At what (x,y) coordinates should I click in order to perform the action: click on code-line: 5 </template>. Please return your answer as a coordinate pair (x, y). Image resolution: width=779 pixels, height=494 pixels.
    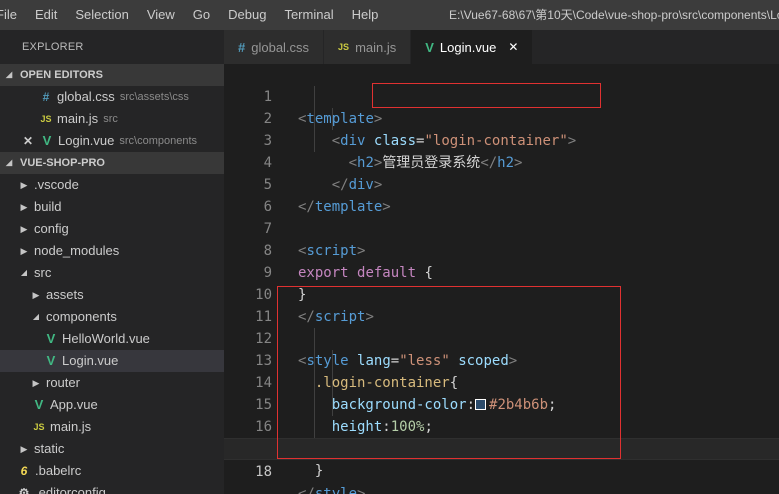
    Looking at the image, I should click on (501, 183).